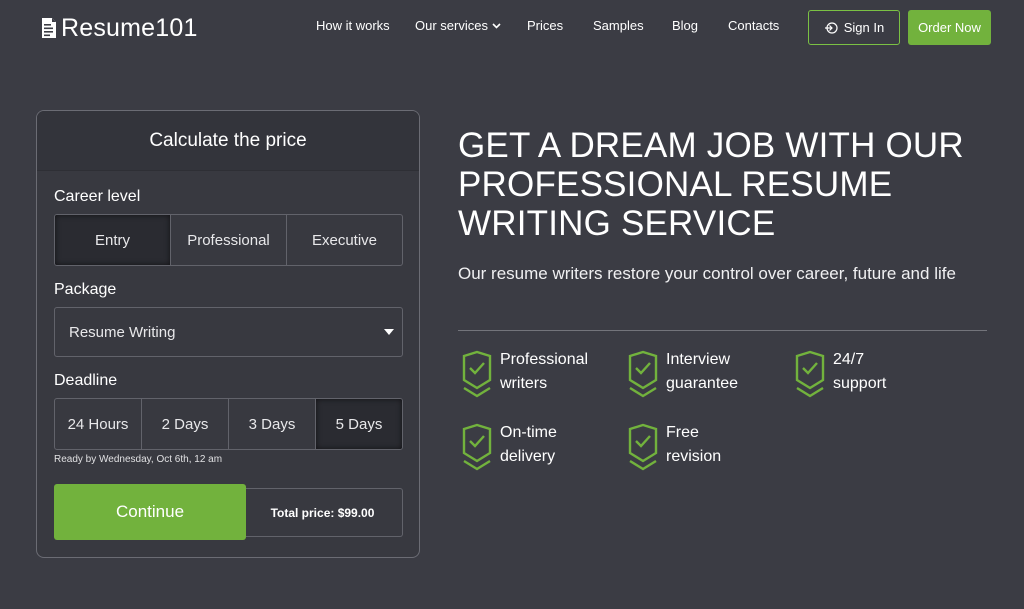 This screenshot has height=609, width=1024. I want to click on nav-blog: Blog, so click(685, 25).